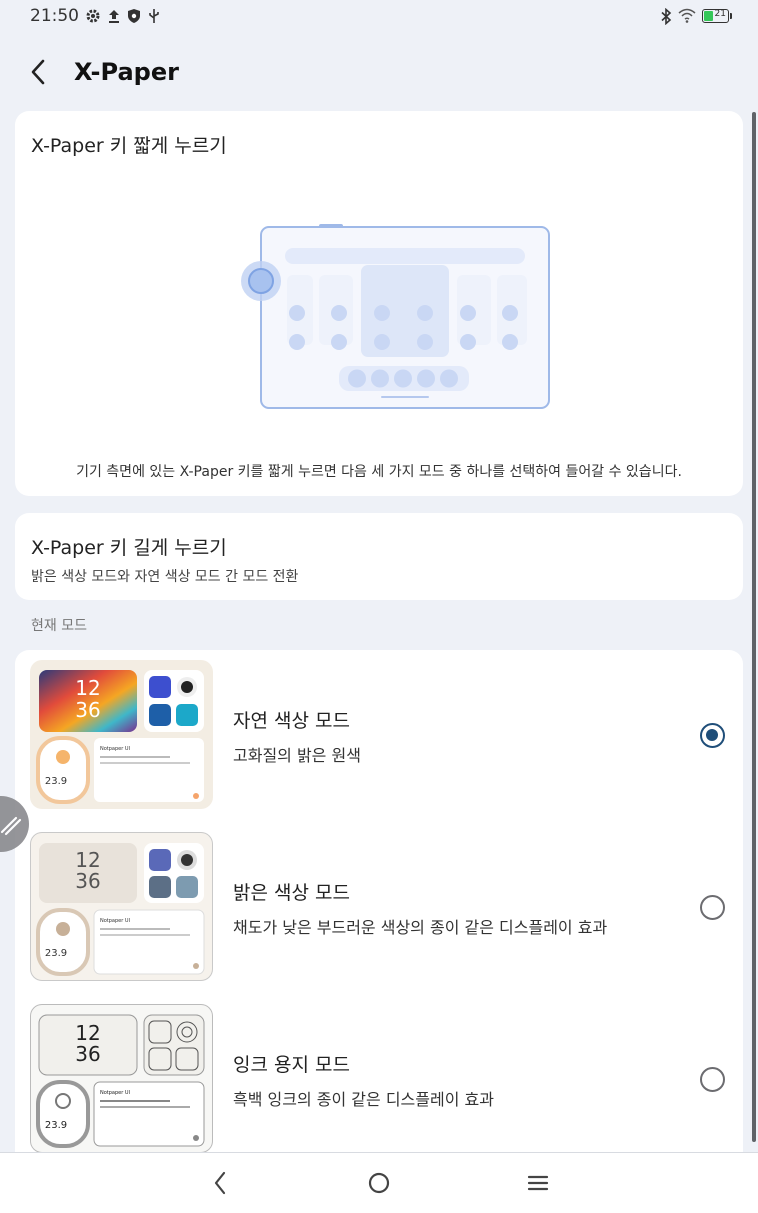  Describe the element at coordinates (59, 626) in the screenshot. I see `current-mode-label: 현재 모드` at that location.